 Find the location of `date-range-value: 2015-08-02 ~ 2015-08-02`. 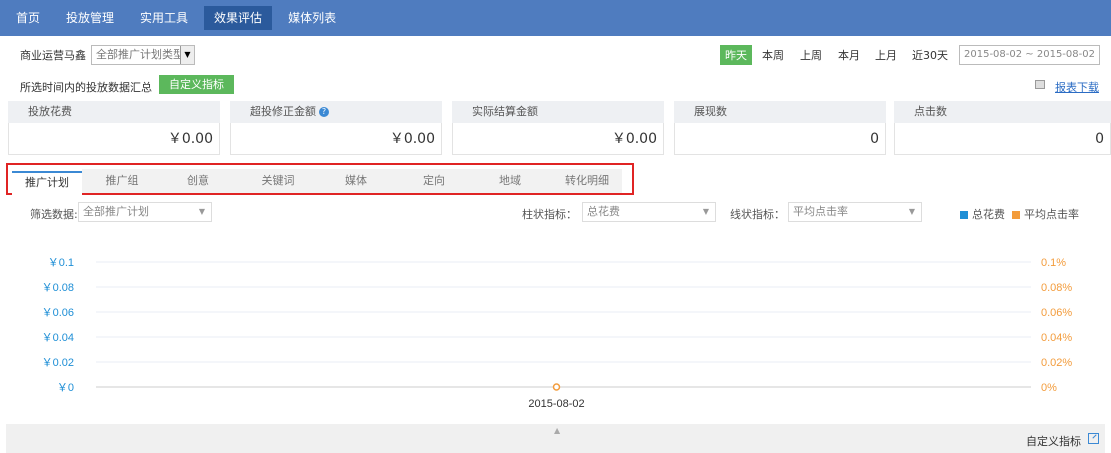

date-range-value: 2015-08-02 ~ 2015-08-02 is located at coordinates (1029, 54).